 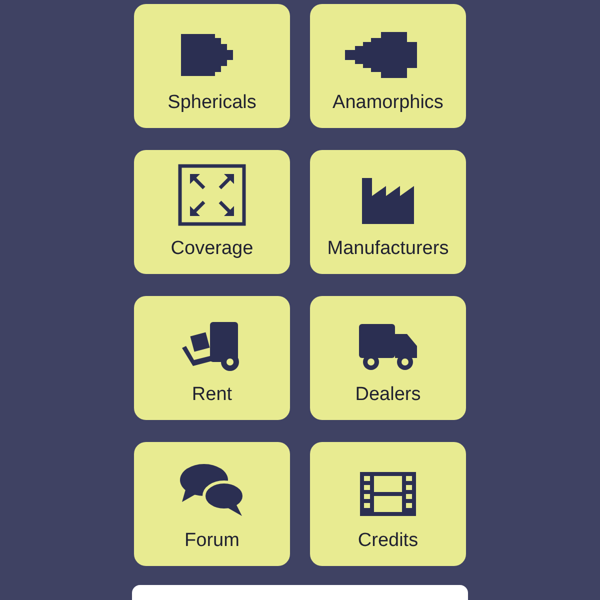 What do you see at coordinates (212, 195) in the screenshot?
I see `expand-icon` at bounding box center [212, 195].